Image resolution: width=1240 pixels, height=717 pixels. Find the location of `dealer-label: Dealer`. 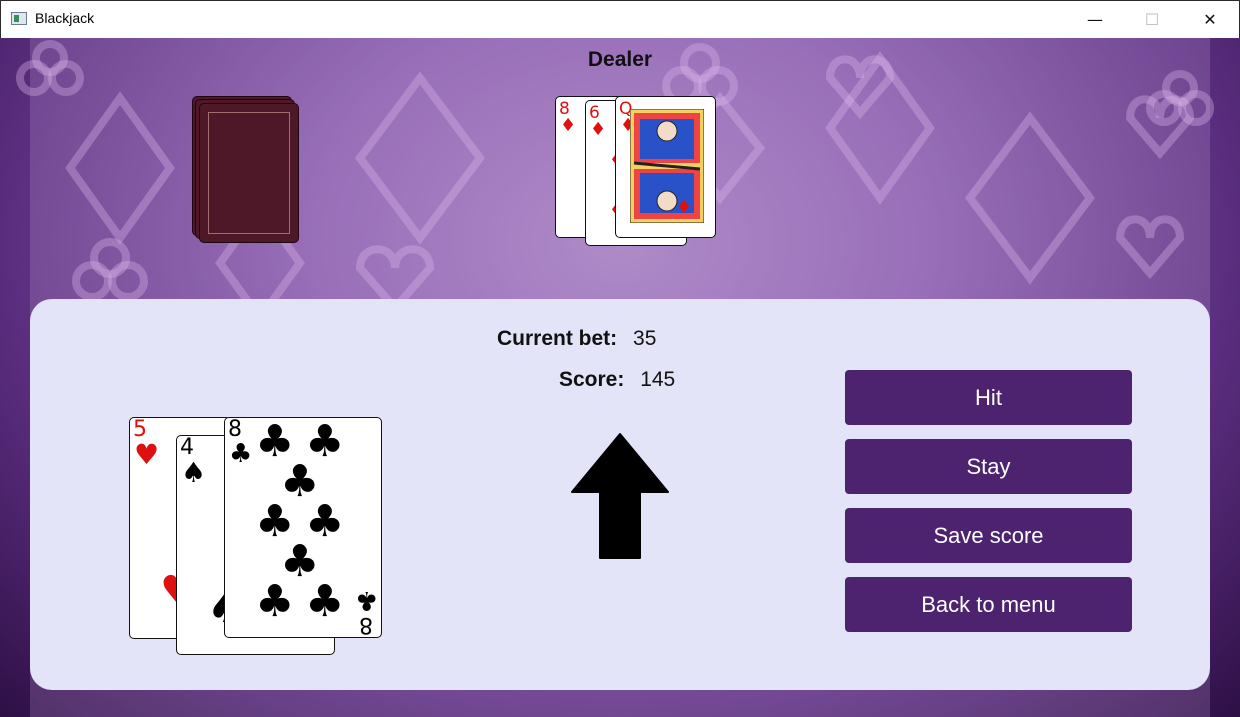

dealer-label: Dealer is located at coordinates (620, 59).